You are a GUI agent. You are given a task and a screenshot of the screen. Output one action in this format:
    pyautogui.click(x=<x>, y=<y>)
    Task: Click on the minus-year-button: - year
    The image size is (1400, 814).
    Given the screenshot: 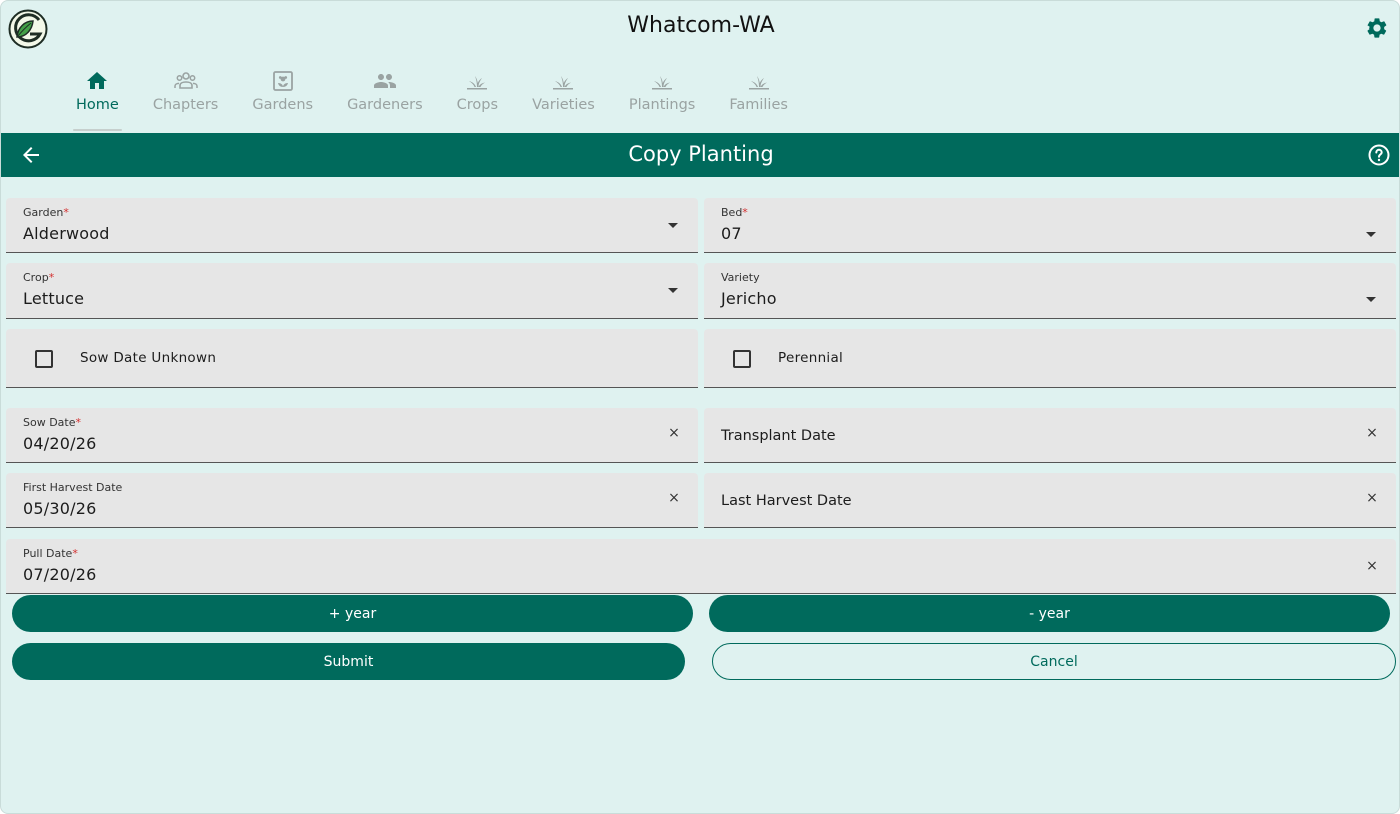 What is the action you would take?
    pyautogui.click(x=1049, y=613)
    